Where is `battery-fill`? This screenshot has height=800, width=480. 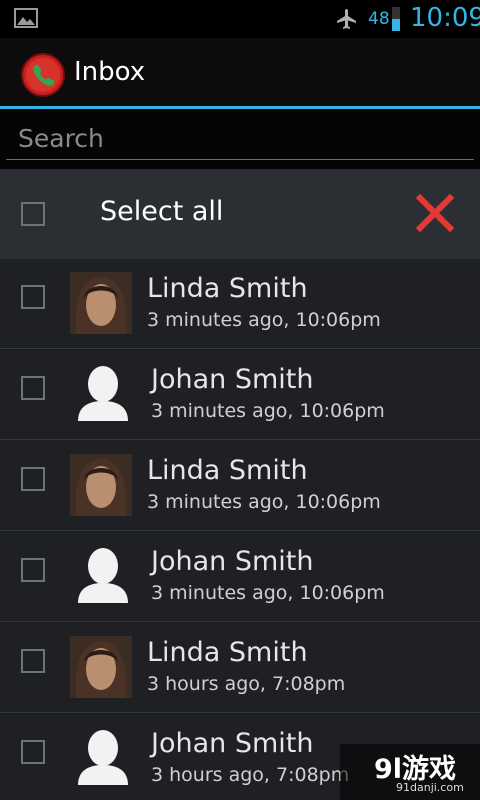 battery-fill is located at coordinates (396, 25).